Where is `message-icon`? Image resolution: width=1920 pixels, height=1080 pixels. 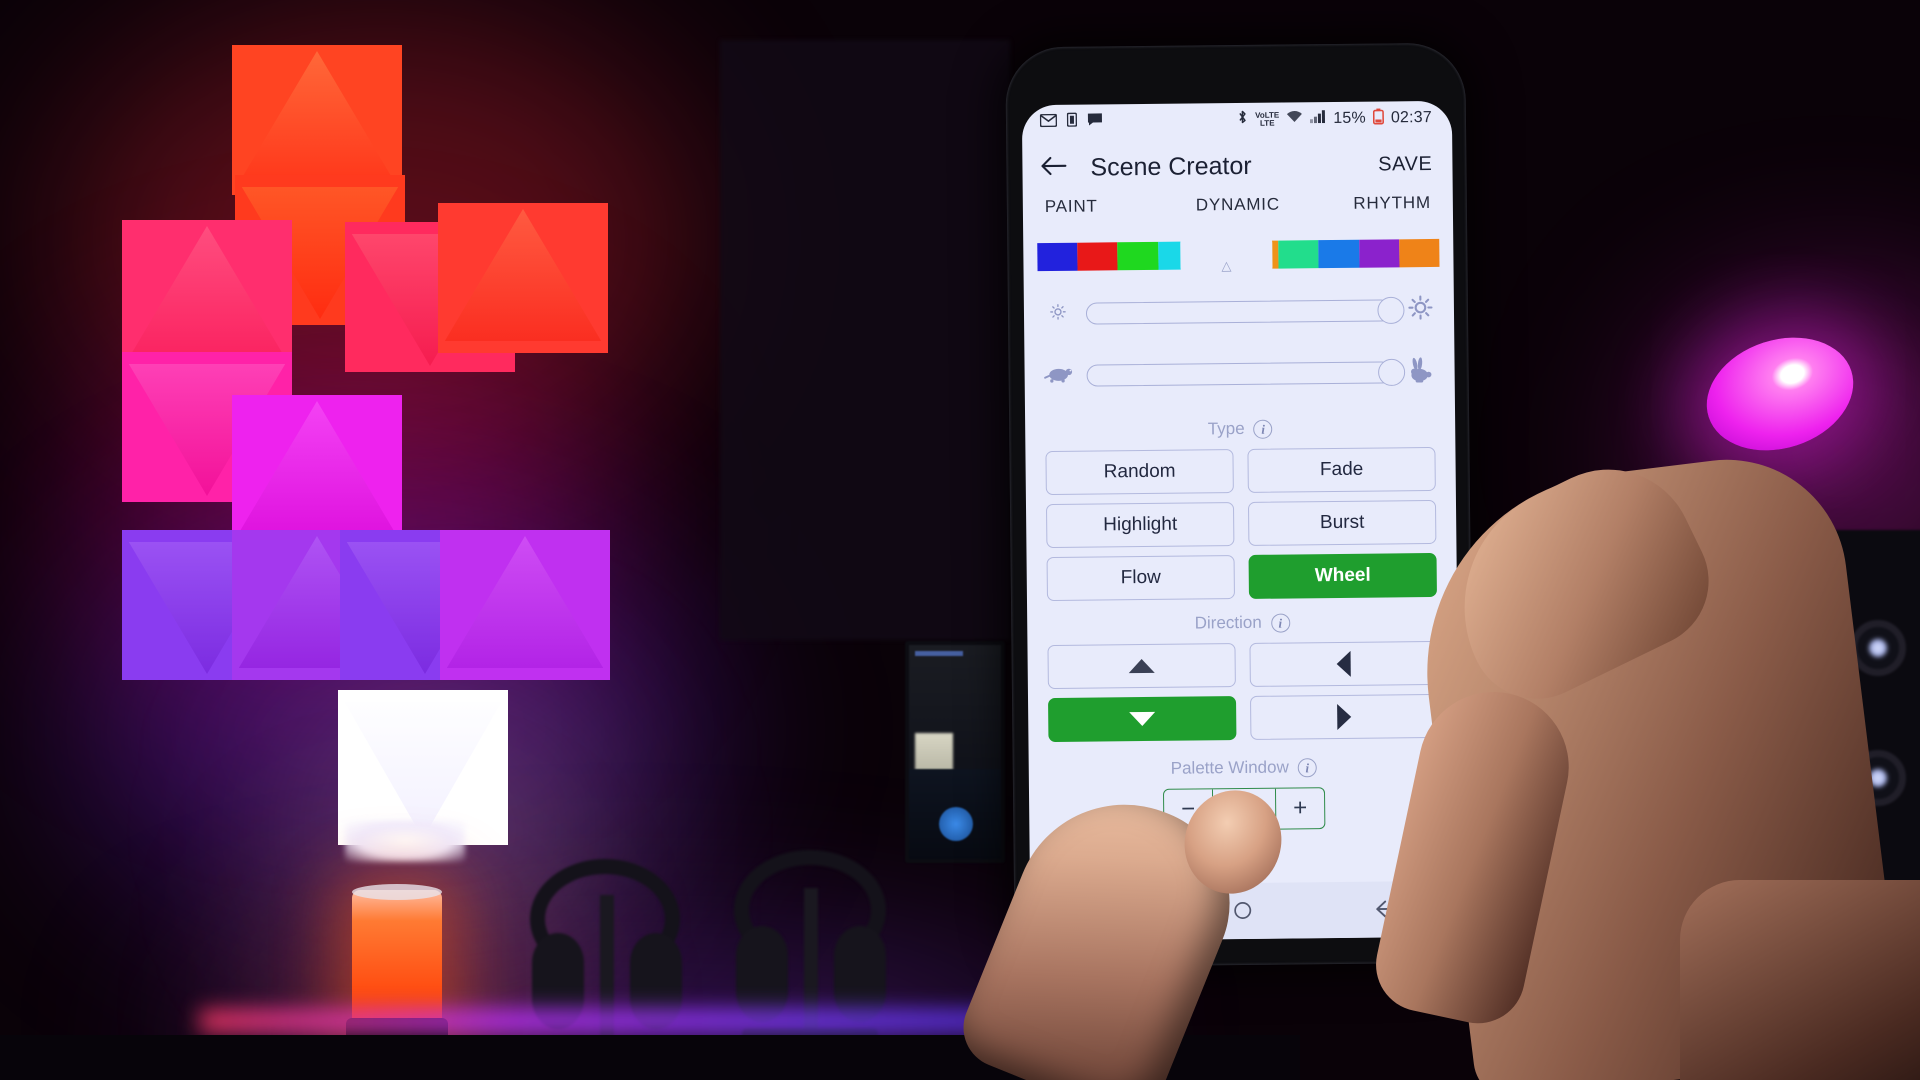 message-icon is located at coordinates (1095, 121).